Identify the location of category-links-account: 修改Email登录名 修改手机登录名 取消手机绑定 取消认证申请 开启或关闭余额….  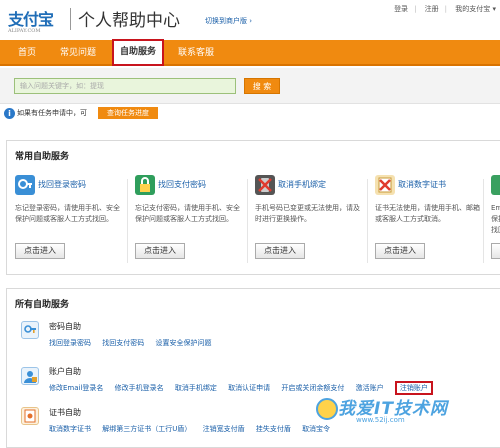
(245, 388).